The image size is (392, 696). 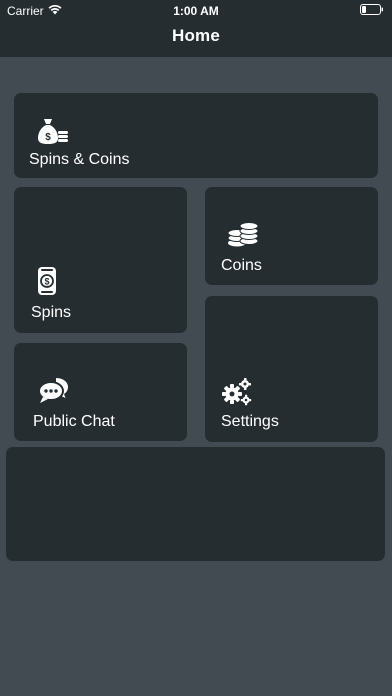 What do you see at coordinates (371, 9) in the screenshot?
I see `battery-icon` at bounding box center [371, 9].